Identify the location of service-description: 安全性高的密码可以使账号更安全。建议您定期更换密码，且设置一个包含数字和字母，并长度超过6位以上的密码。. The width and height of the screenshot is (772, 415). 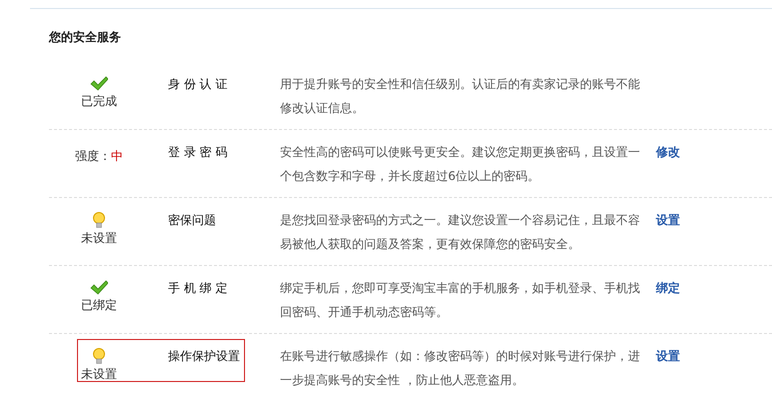
(460, 164).